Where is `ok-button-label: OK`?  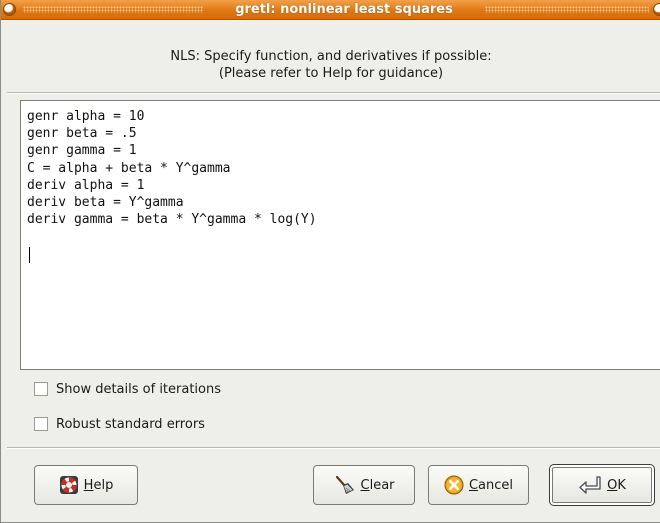
ok-button-label: OK is located at coordinates (616, 485).